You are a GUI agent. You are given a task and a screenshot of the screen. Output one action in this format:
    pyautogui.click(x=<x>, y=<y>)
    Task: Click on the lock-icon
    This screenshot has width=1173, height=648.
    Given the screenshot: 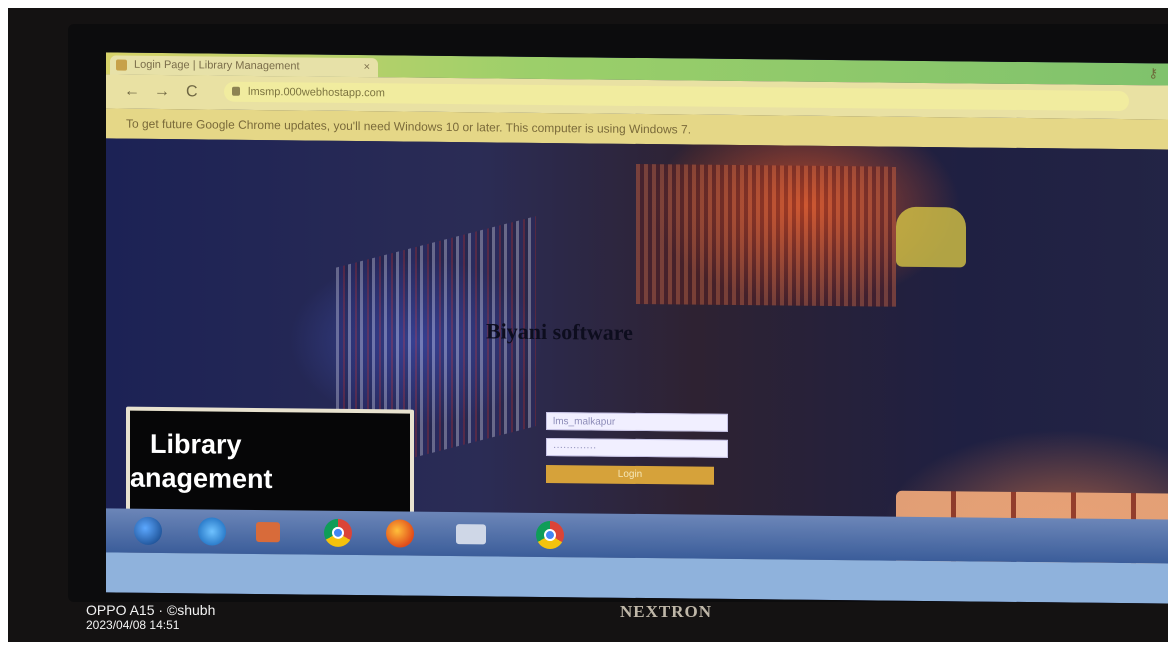 What is the action you would take?
    pyautogui.click(x=236, y=91)
    